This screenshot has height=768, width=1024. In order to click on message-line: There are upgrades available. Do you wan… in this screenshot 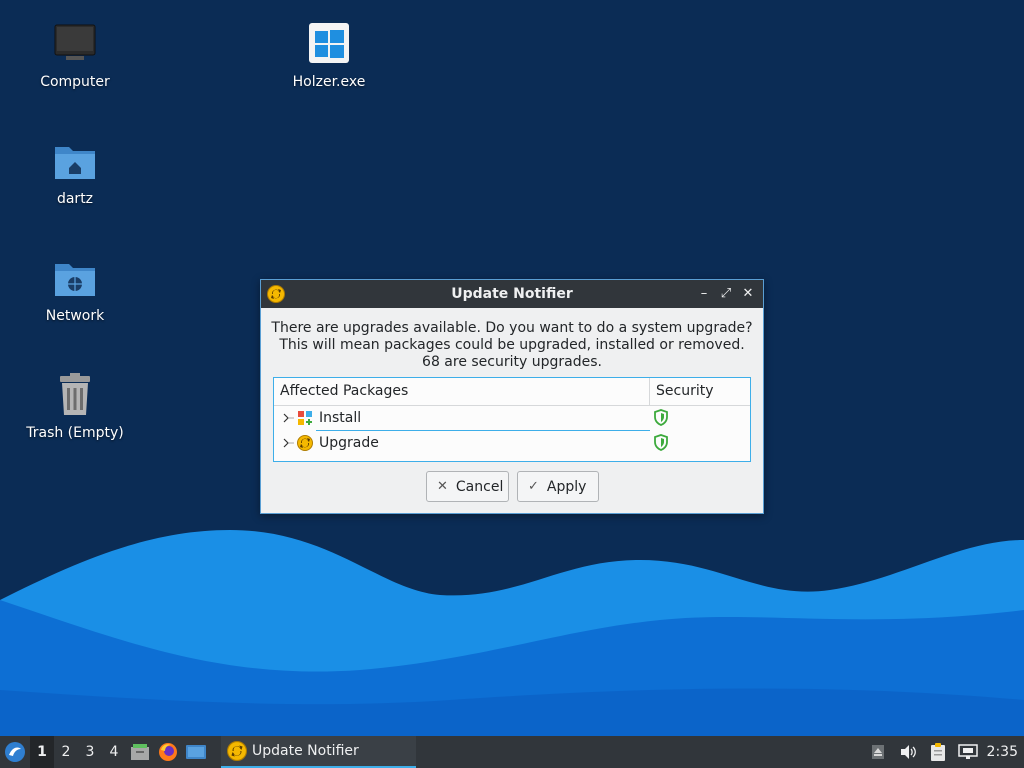, I will do `click(512, 328)`.